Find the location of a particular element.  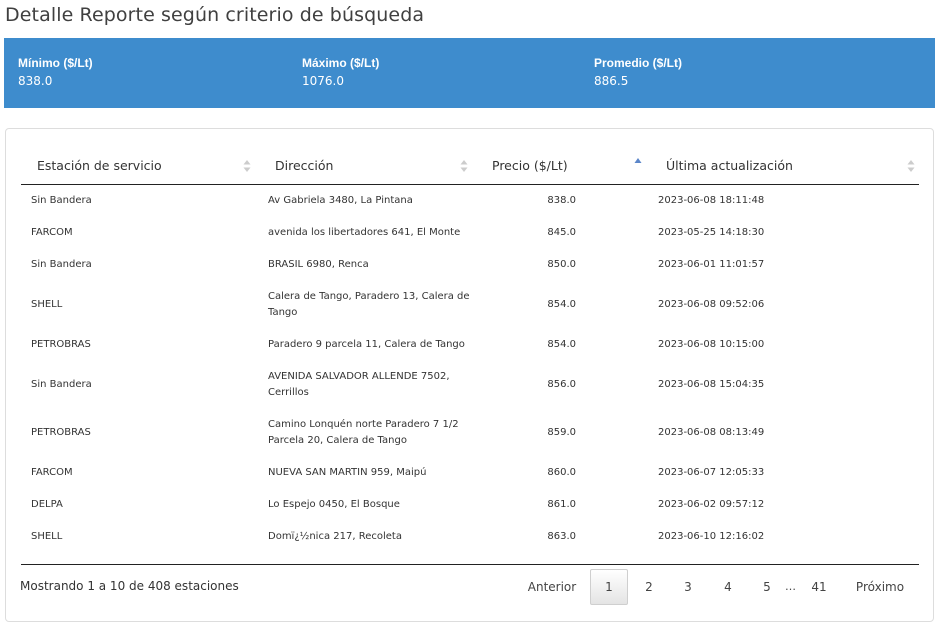

stat-minimum-value: 838.0 is located at coordinates (35, 81).